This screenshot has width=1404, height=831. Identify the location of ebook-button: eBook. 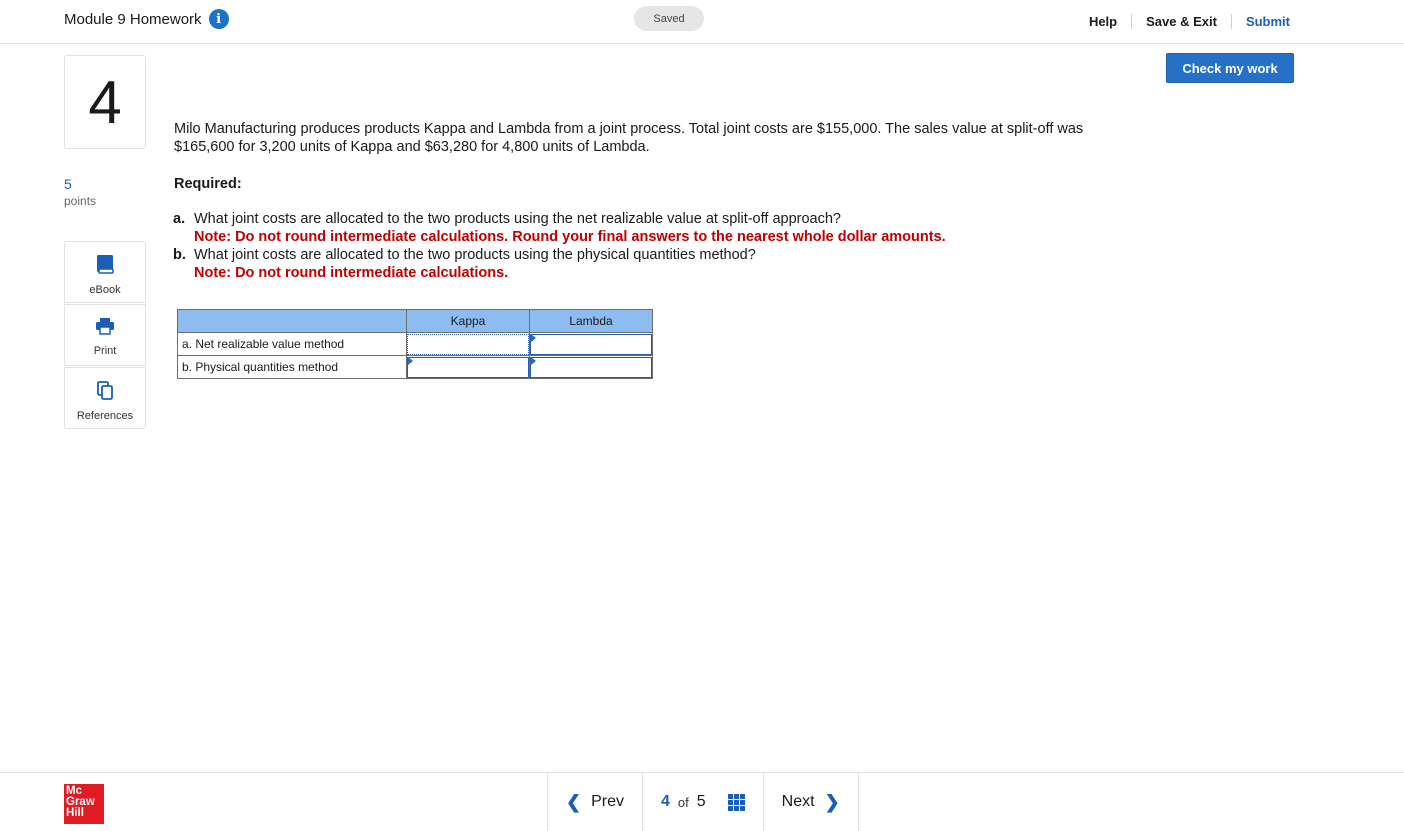
(105, 272).